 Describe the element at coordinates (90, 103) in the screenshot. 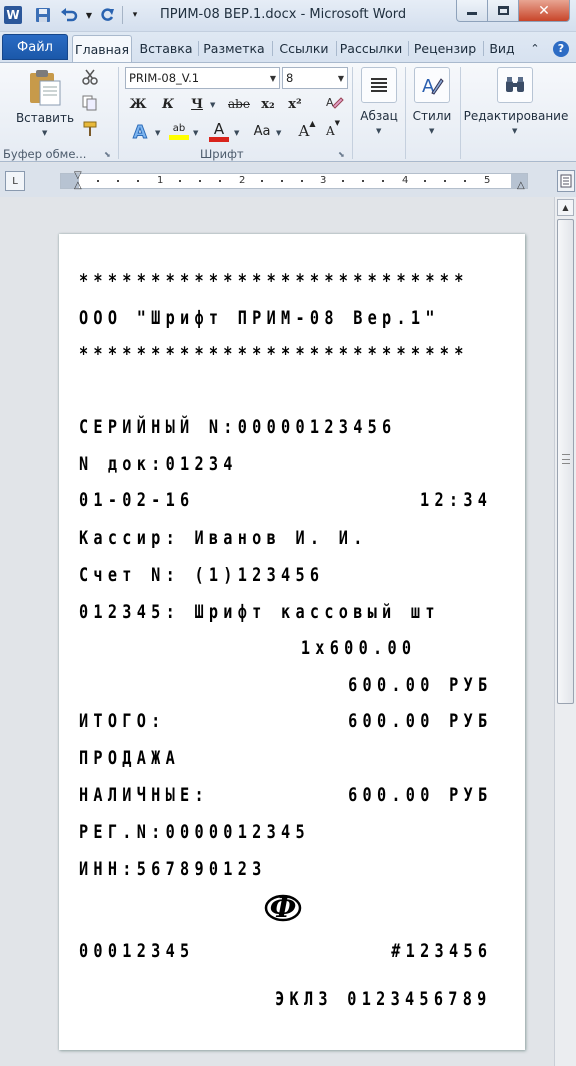

I see `copy-icon` at that location.